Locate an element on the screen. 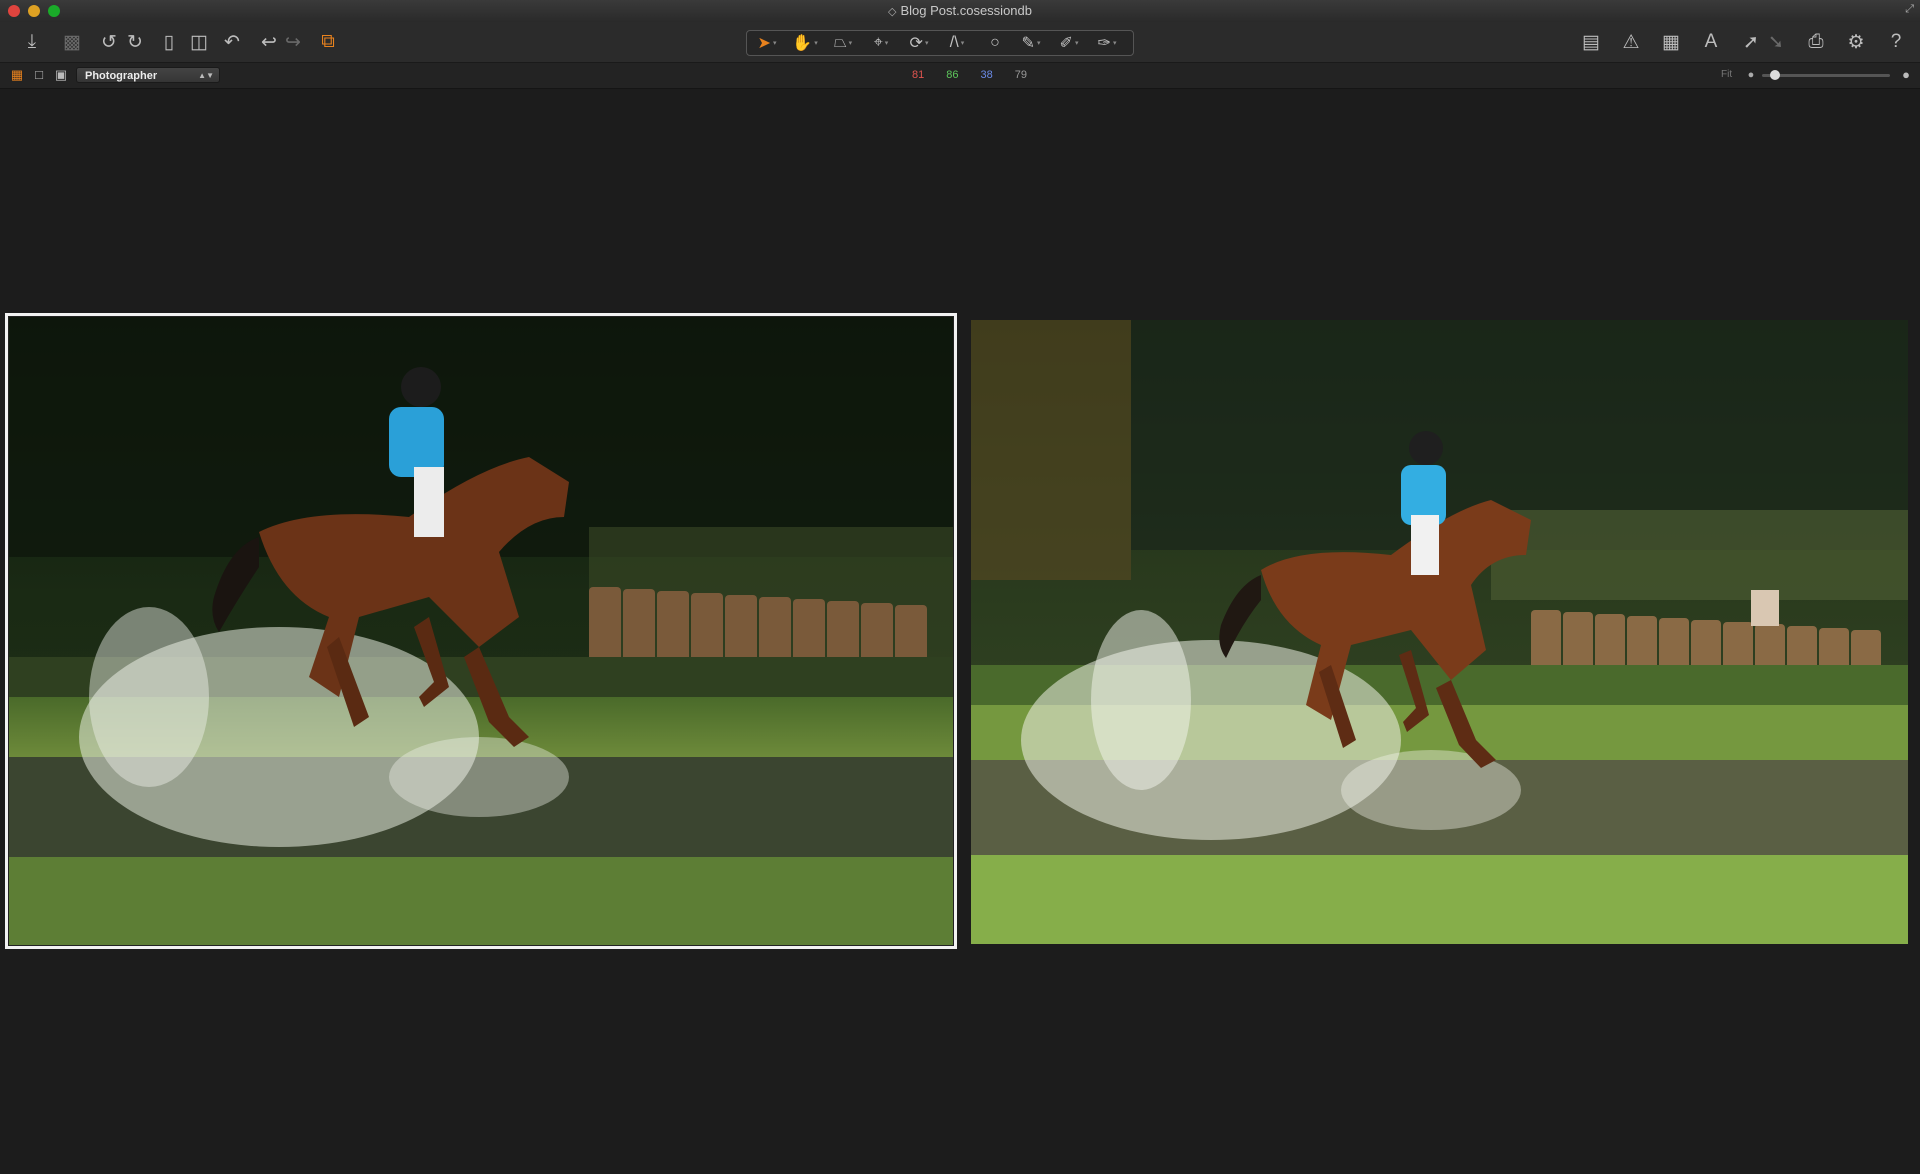  zoom-in-person-icon: ● is located at coordinates (1906, 75).